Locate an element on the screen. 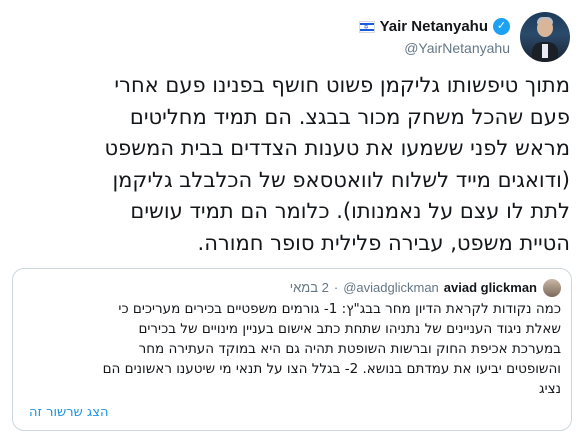  show-thread-link: הצג שרשור זה is located at coordinates (68, 412).